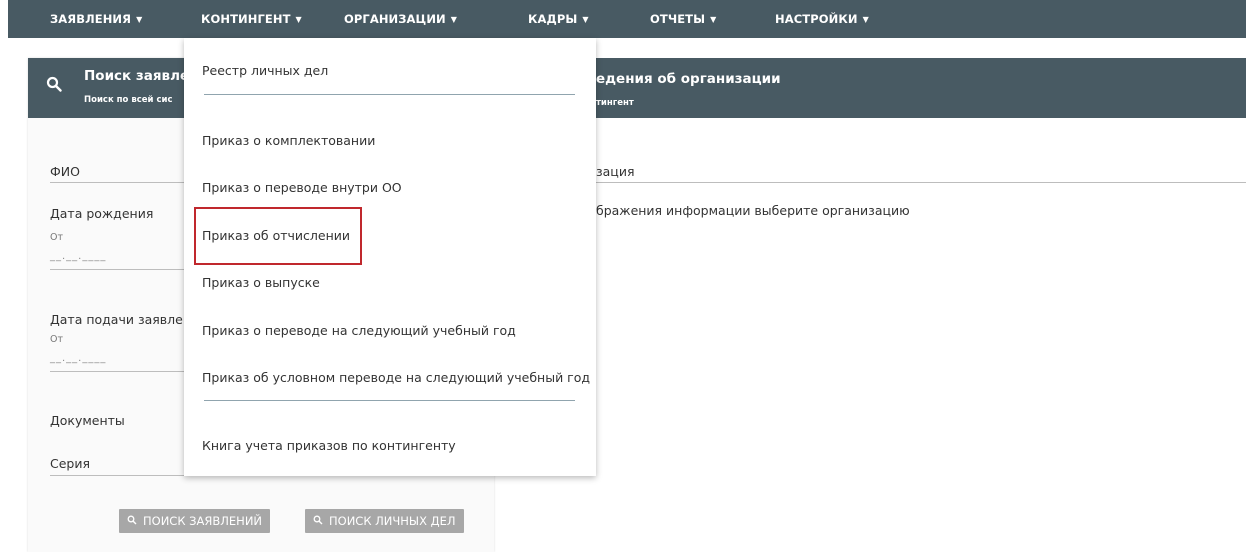 This screenshot has width=1246, height=552. What do you see at coordinates (65, 171) in the screenshot?
I see `fio-label: ФИО` at bounding box center [65, 171].